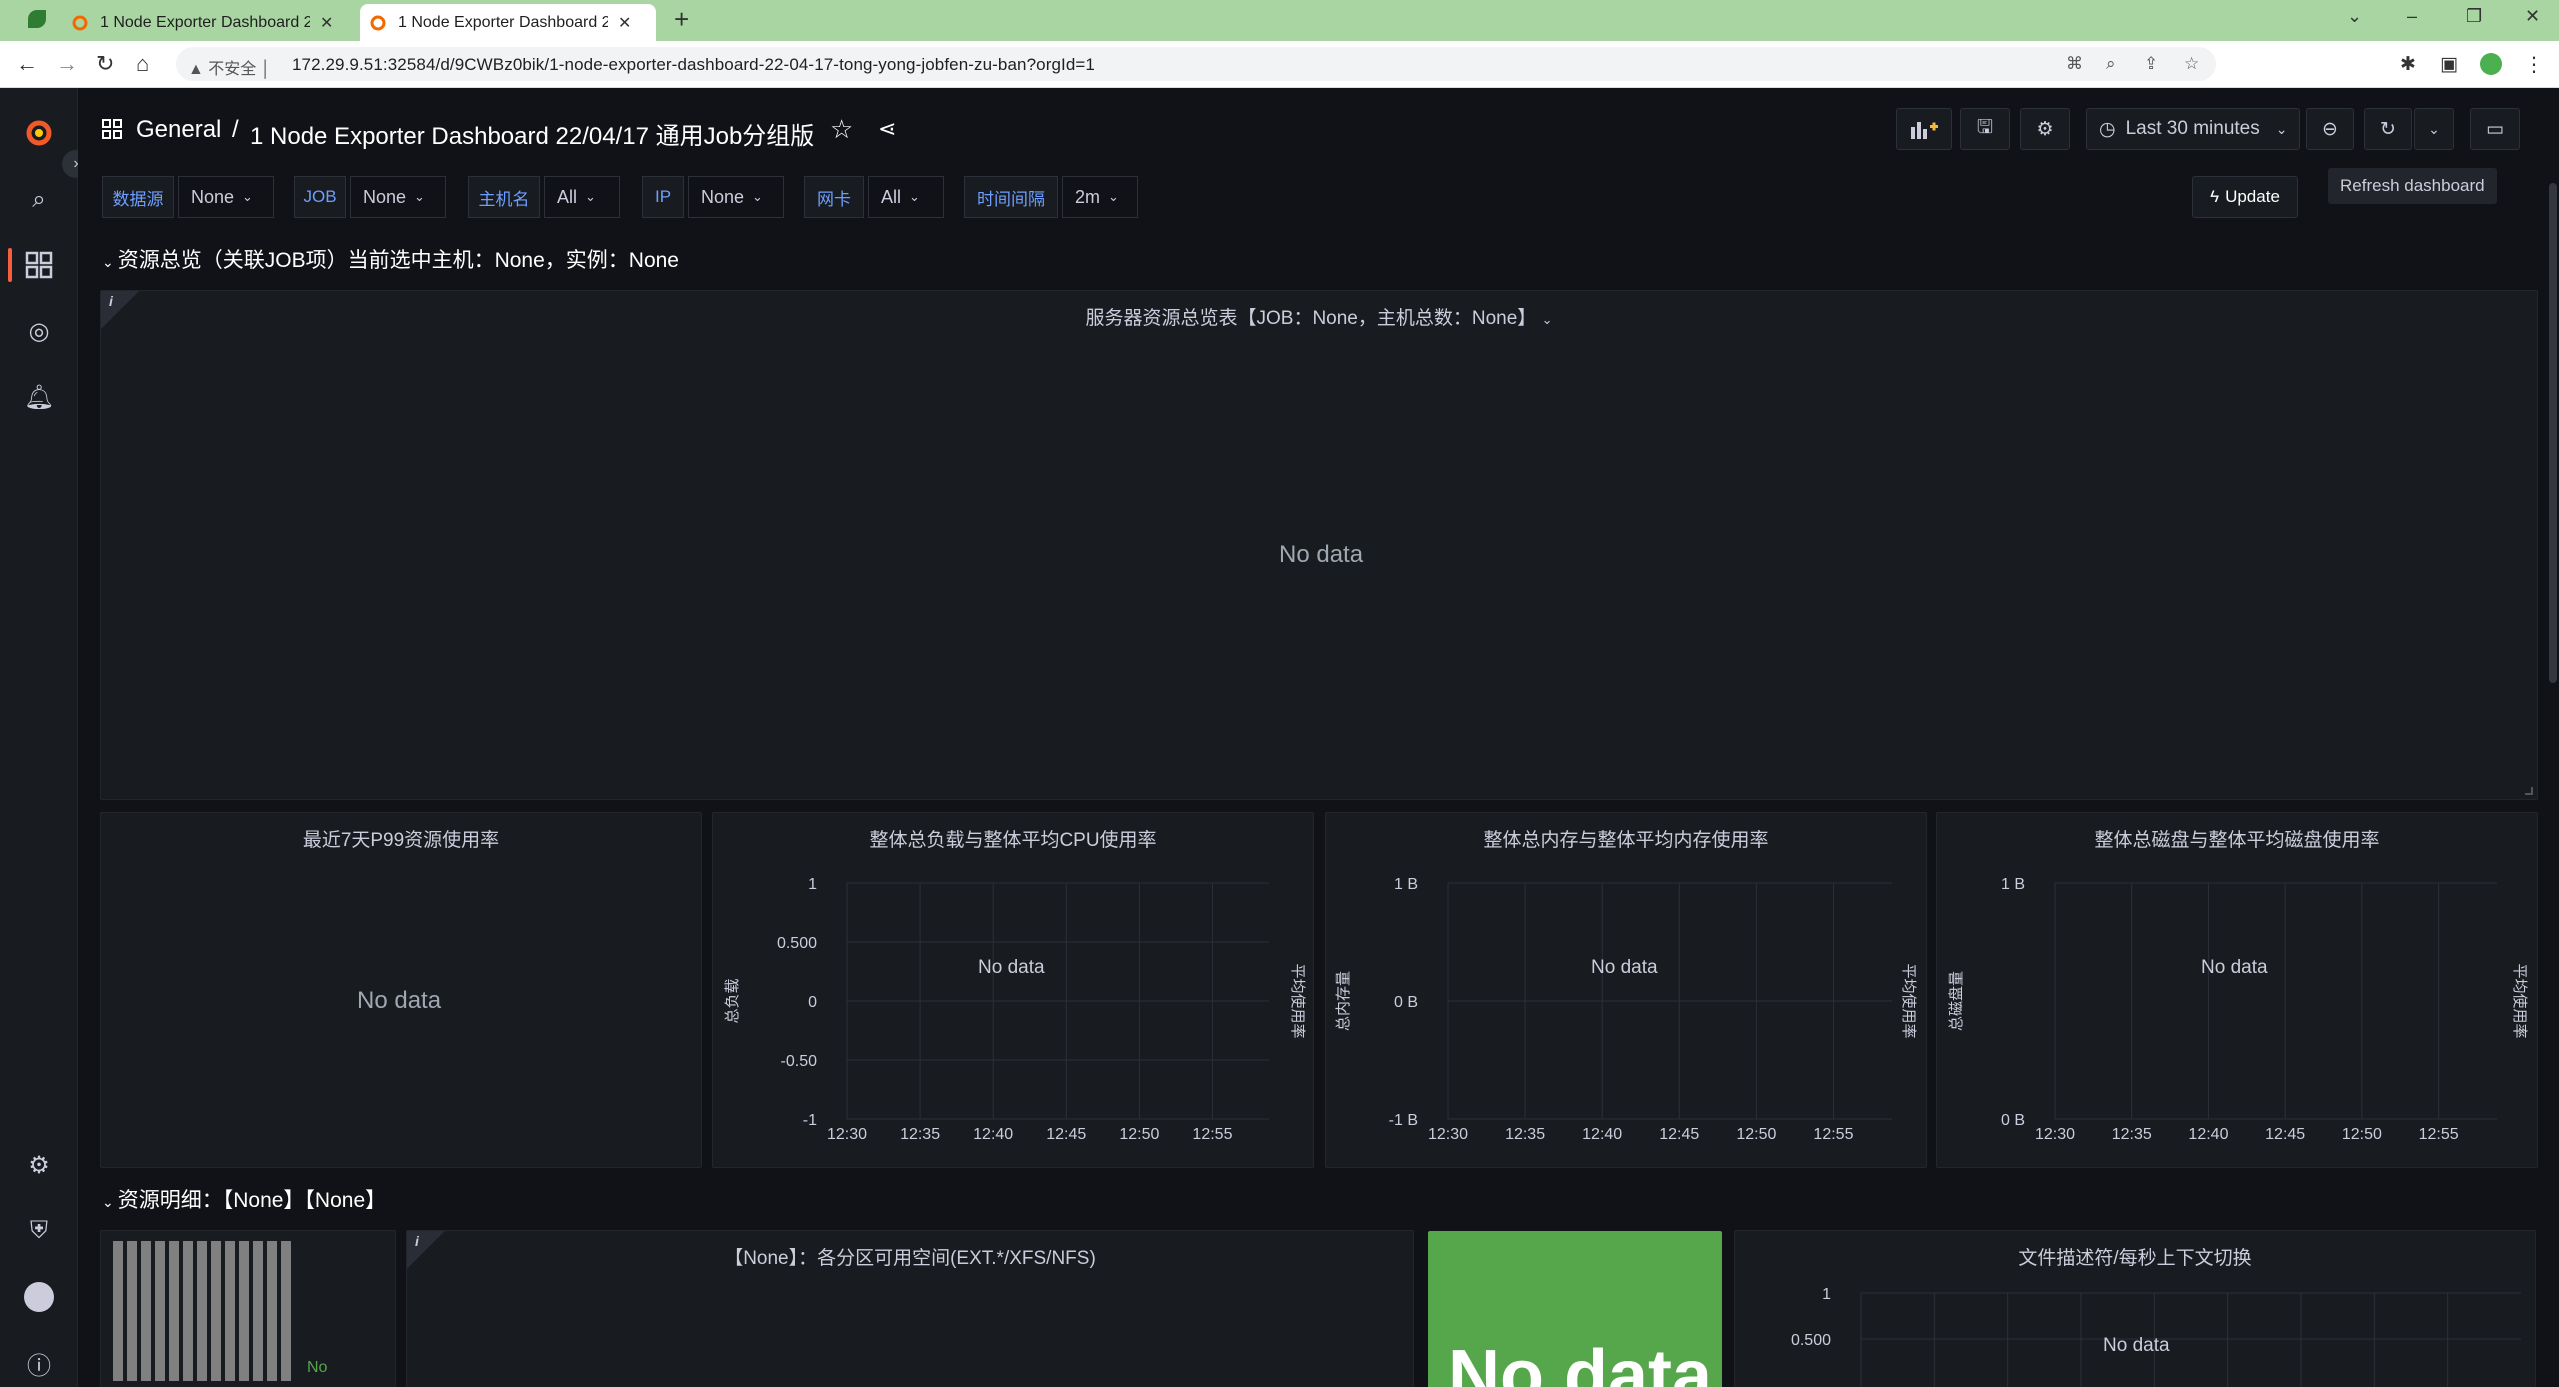 The image size is (2559, 1387). What do you see at coordinates (398, 197) in the screenshot?
I see `var-select-job: None ⌄` at bounding box center [398, 197].